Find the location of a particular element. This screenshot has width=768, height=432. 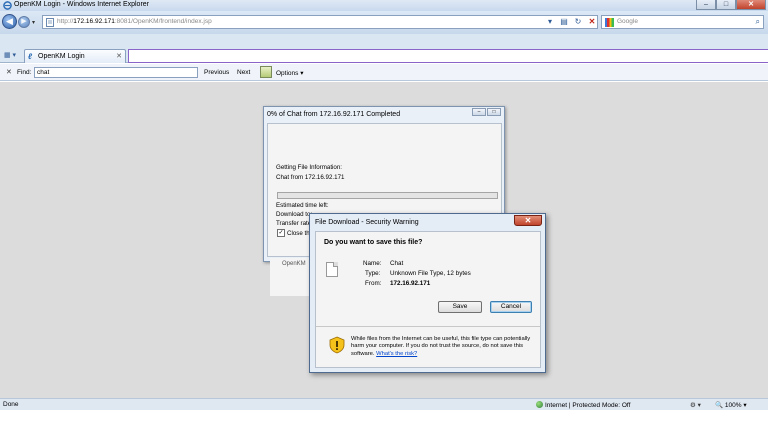

progress-dialog-controls: – □ is located at coordinates (486, 112).